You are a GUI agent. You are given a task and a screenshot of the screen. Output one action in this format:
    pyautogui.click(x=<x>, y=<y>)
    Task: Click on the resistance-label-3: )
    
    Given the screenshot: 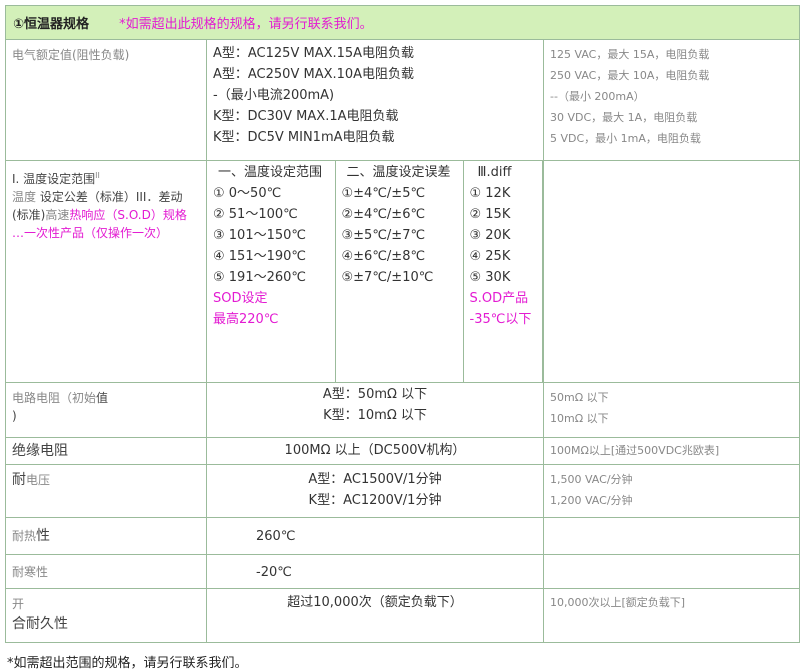 What is the action you would take?
    pyautogui.click(x=14, y=416)
    